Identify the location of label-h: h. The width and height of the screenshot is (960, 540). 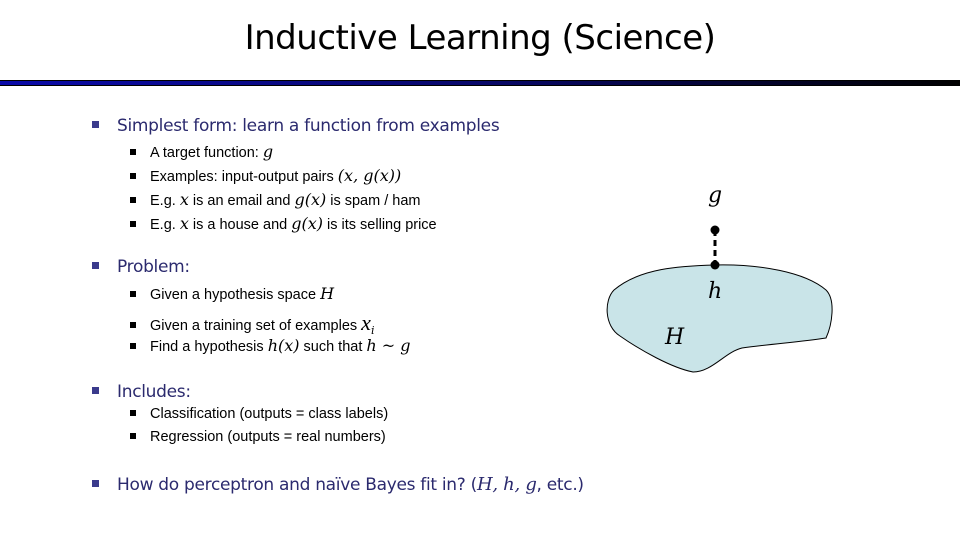
(715, 291).